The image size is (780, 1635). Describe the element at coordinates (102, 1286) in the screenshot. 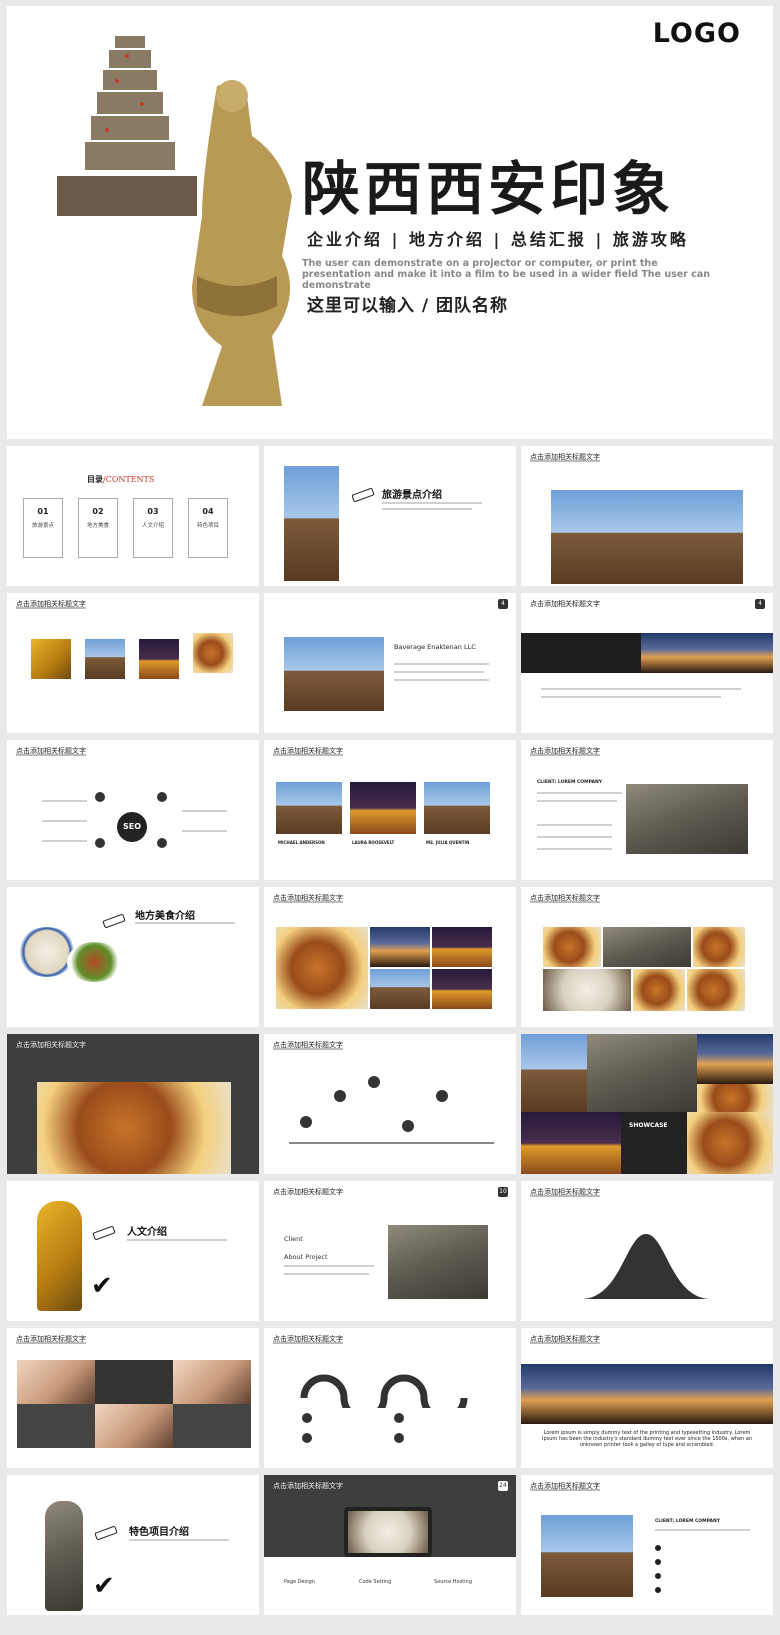

I see `checkmark-icon: ✔` at that location.